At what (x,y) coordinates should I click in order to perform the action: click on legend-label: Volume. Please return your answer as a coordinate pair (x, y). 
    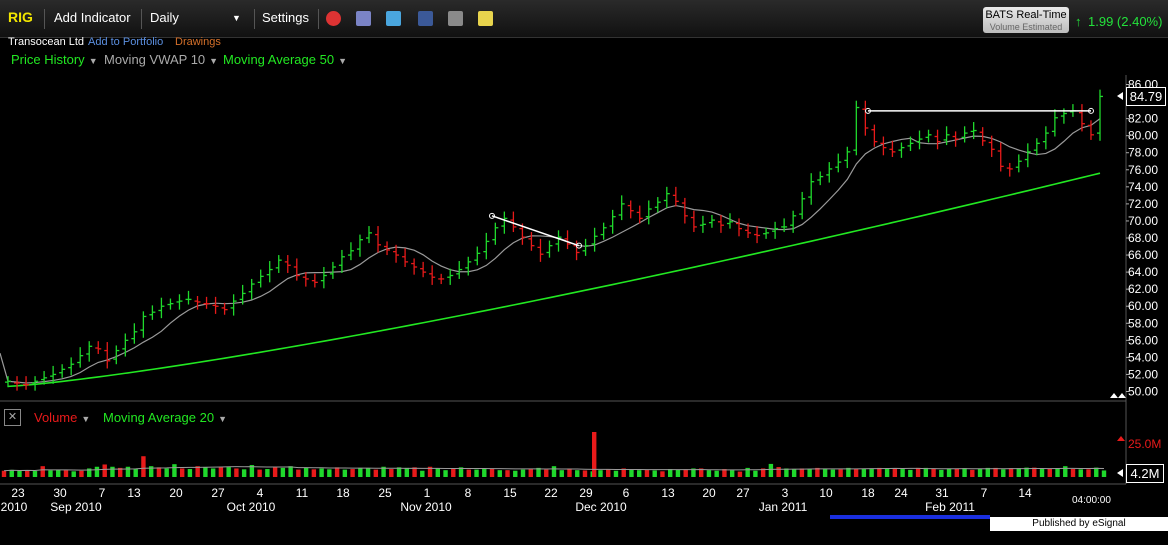
    Looking at the image, I should click on (56, 417).